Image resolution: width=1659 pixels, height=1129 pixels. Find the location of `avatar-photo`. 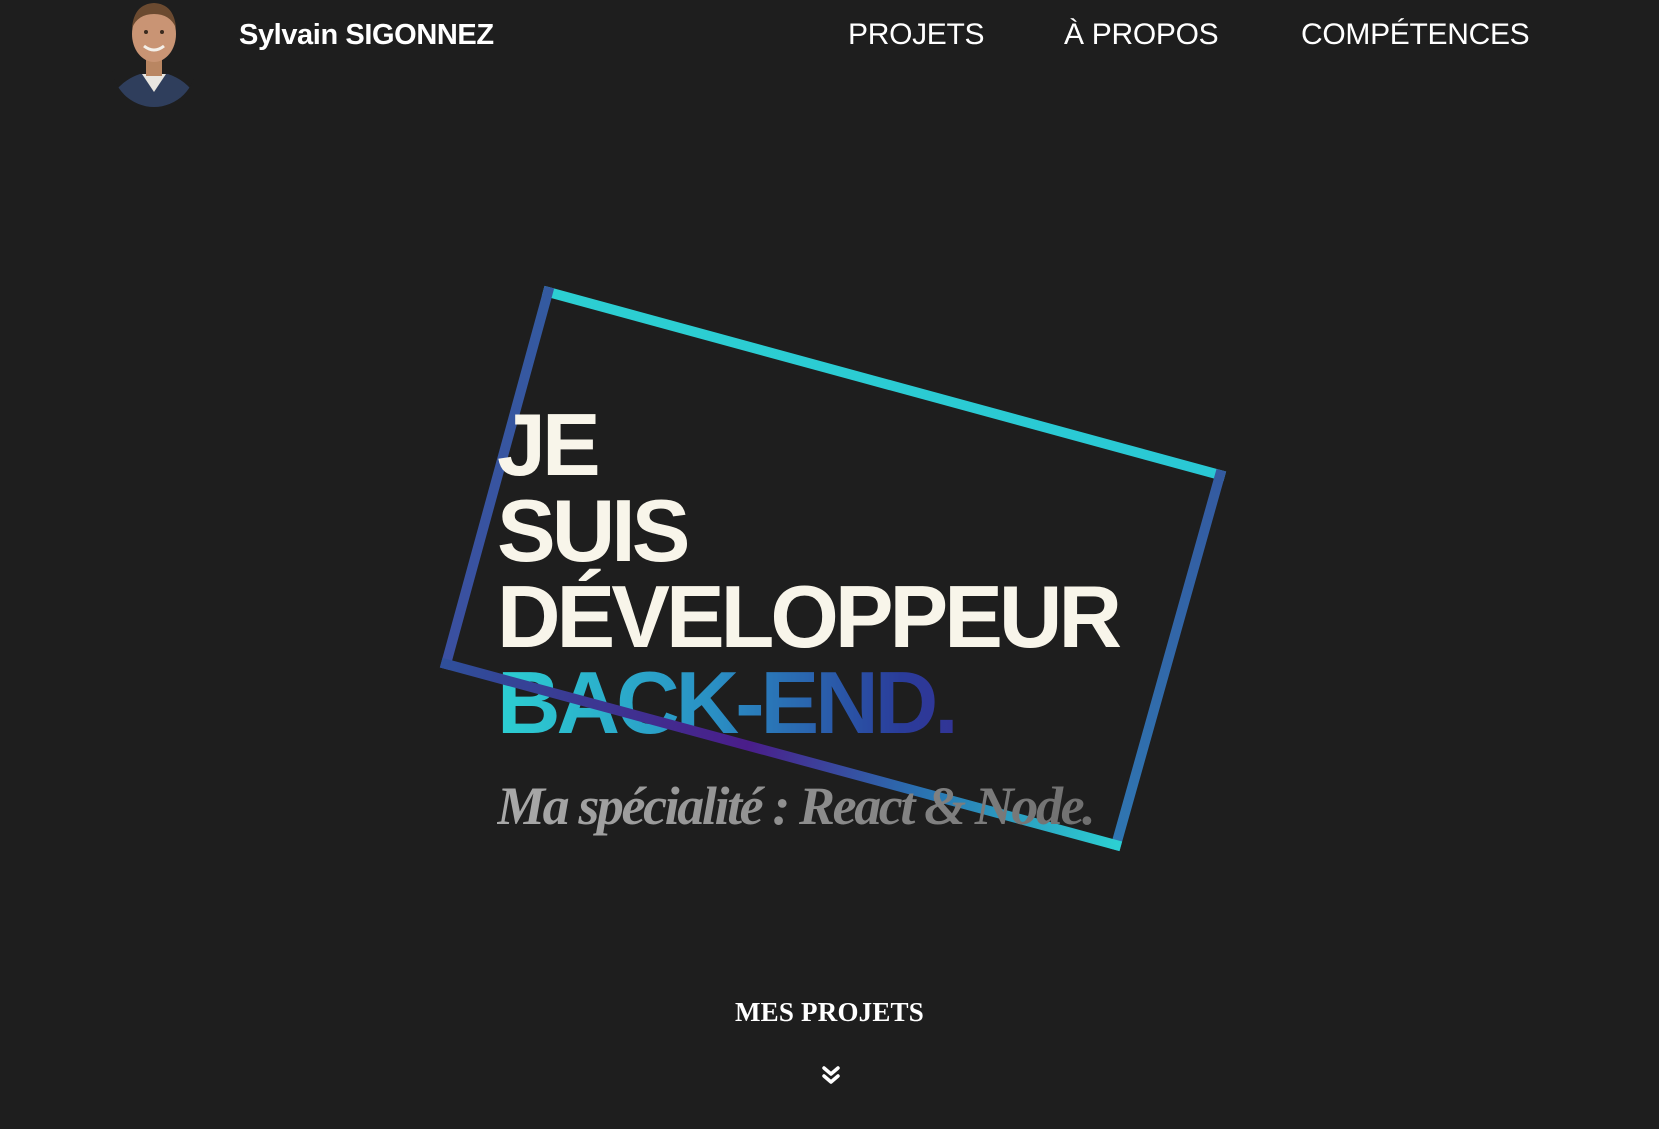

avatar-photo is located at coordinates (154, 53).